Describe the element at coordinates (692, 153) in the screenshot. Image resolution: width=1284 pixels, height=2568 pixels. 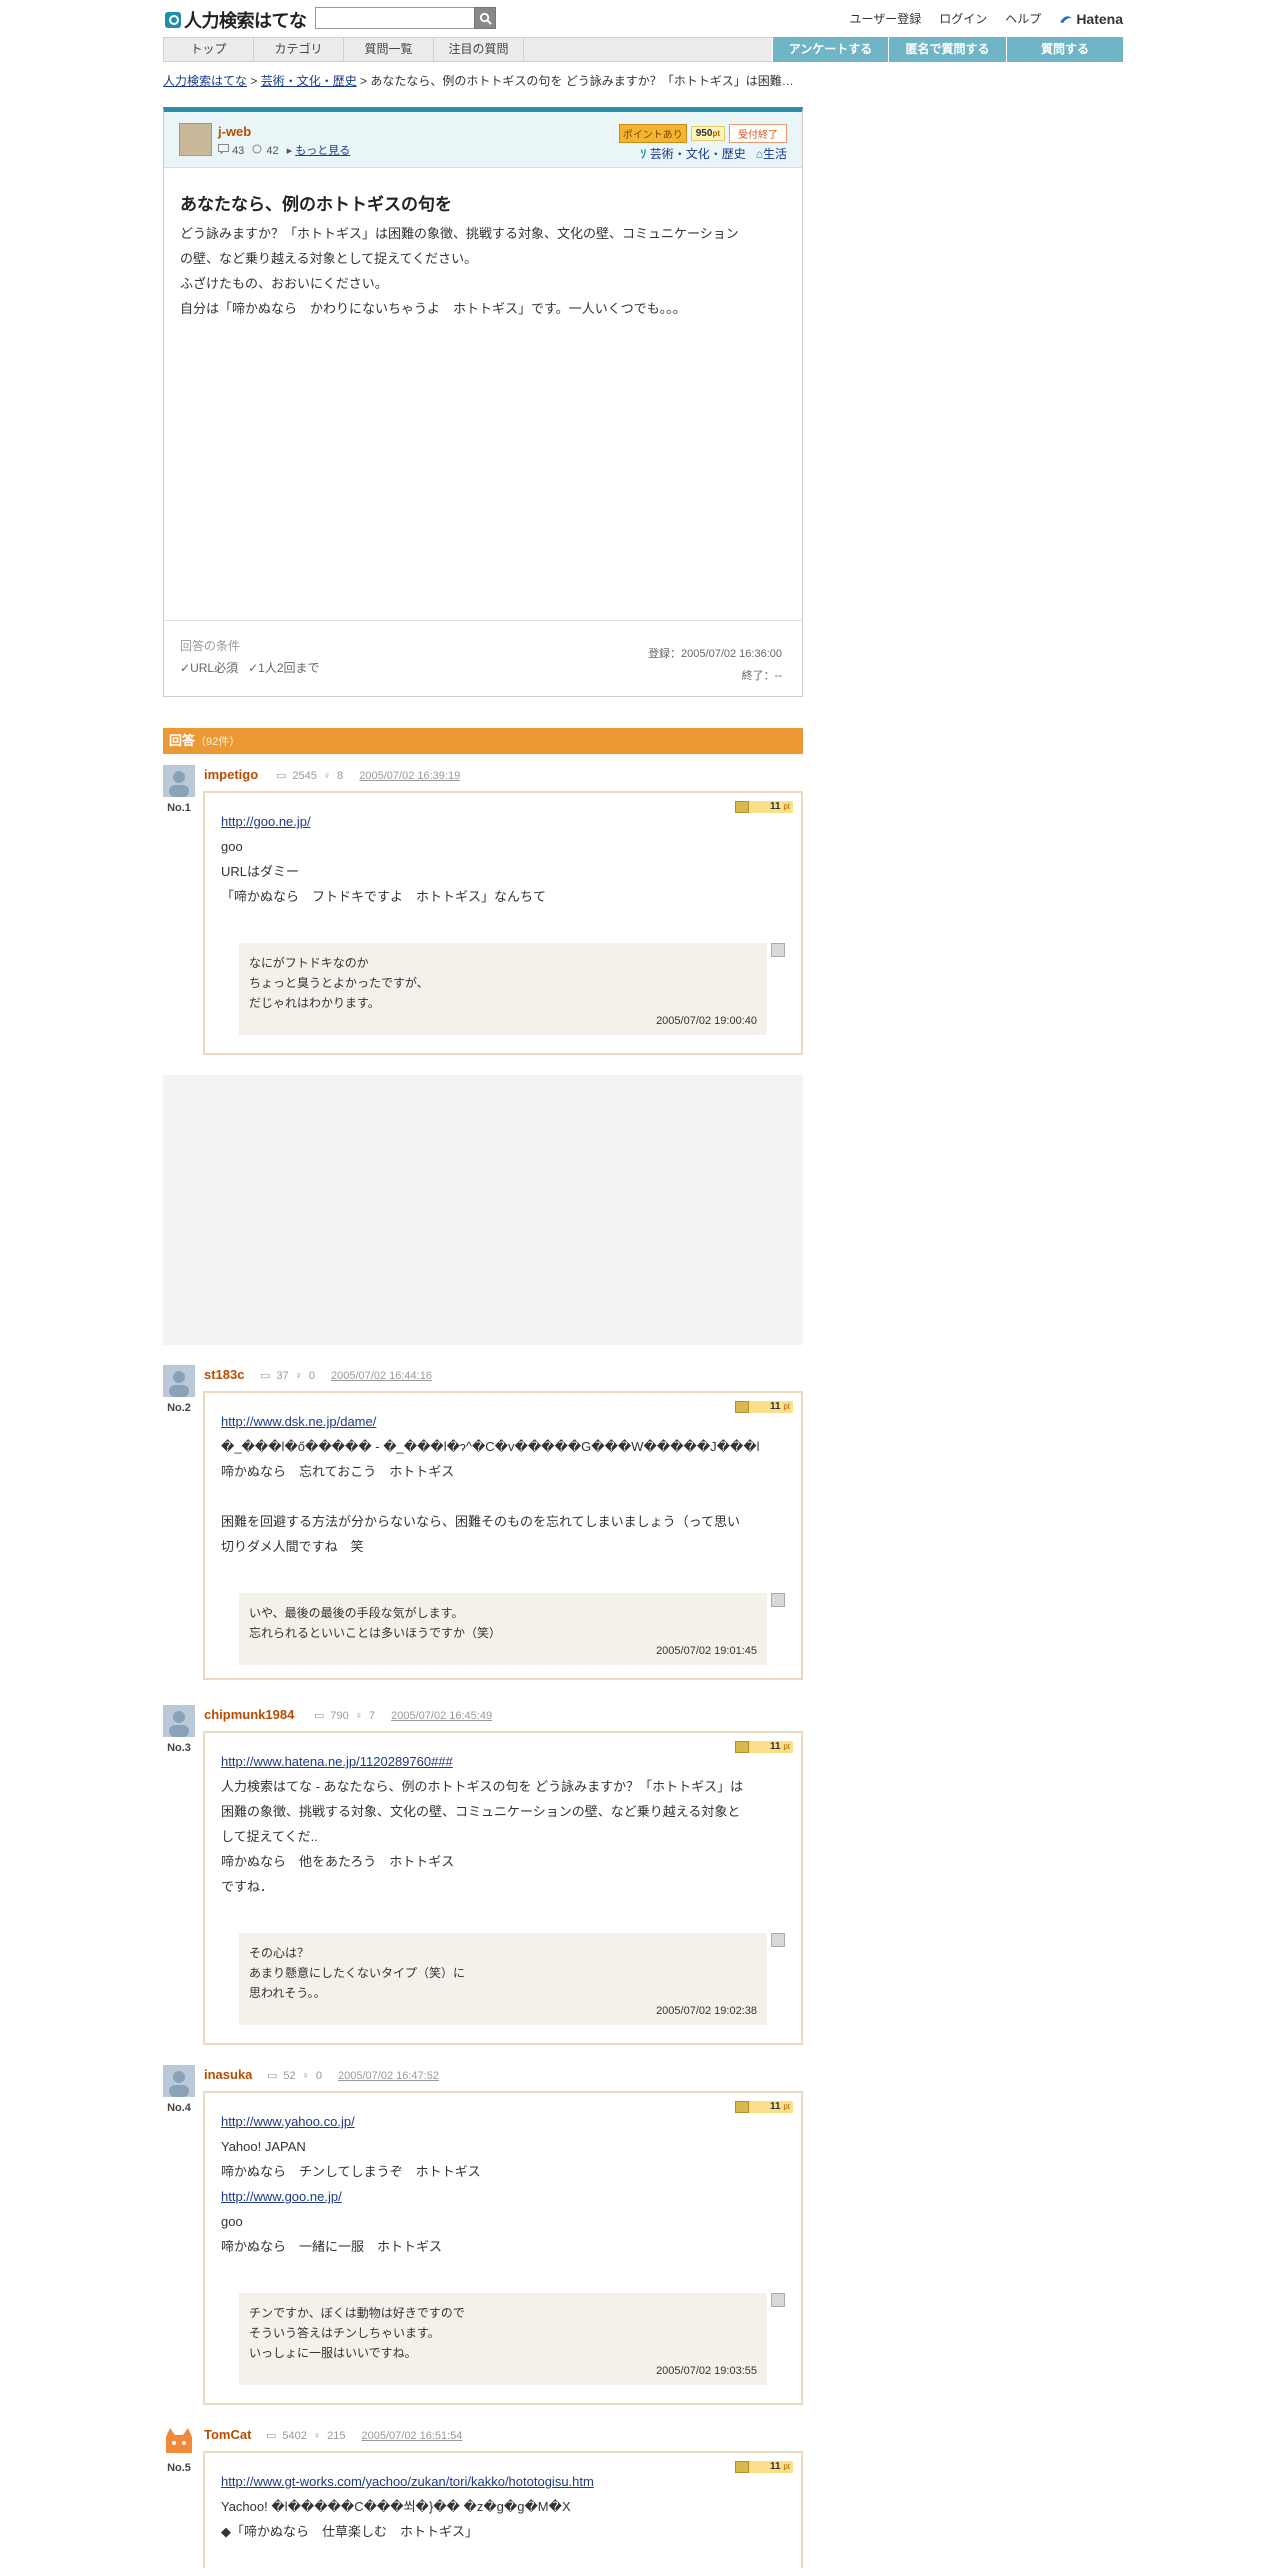
I see `category-link: ｿ 芸術・文化・歴史` at that location.